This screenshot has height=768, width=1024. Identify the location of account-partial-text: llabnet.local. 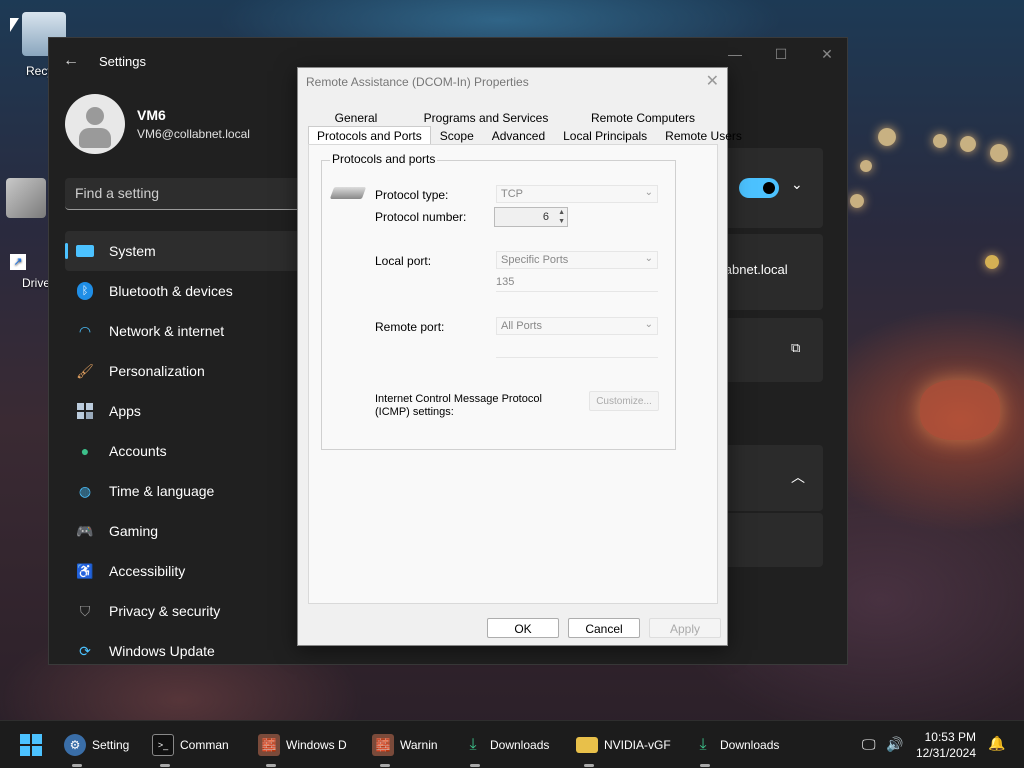
(753, 269).